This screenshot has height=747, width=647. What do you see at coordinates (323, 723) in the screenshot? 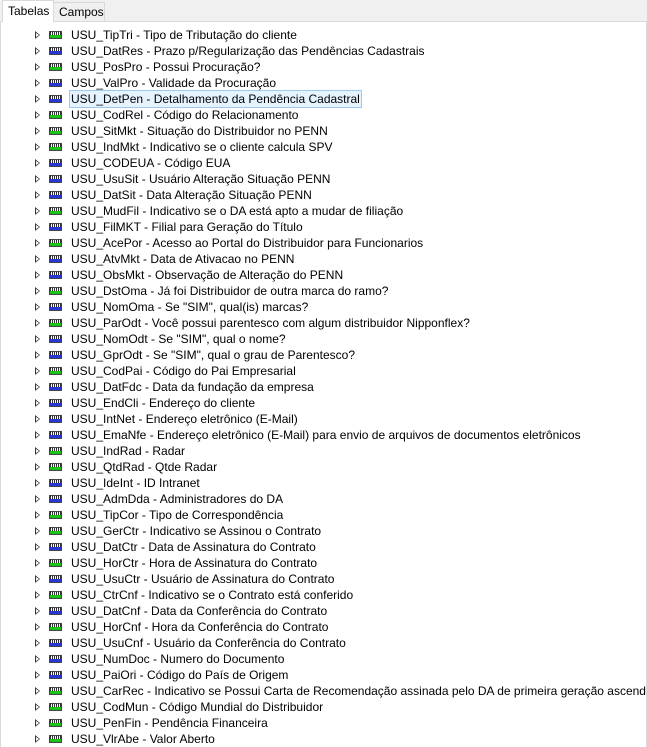
I see `tree-item: USU_PenFin - Pendência Financeira` at bounding box center [323, 723].